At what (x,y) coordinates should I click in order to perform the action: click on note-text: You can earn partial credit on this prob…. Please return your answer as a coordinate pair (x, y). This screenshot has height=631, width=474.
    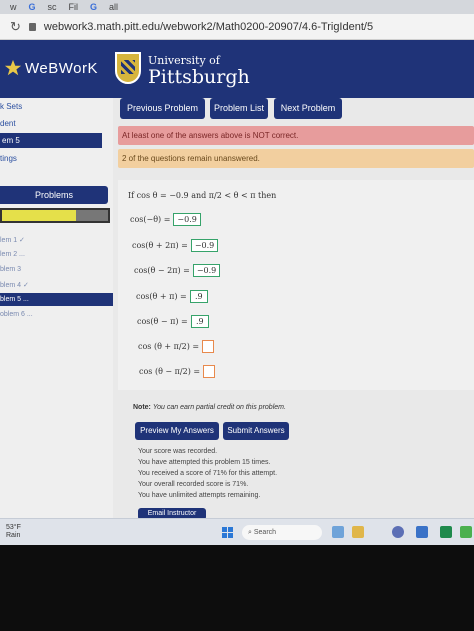
    Looking at the image, I should click on (219, 407).